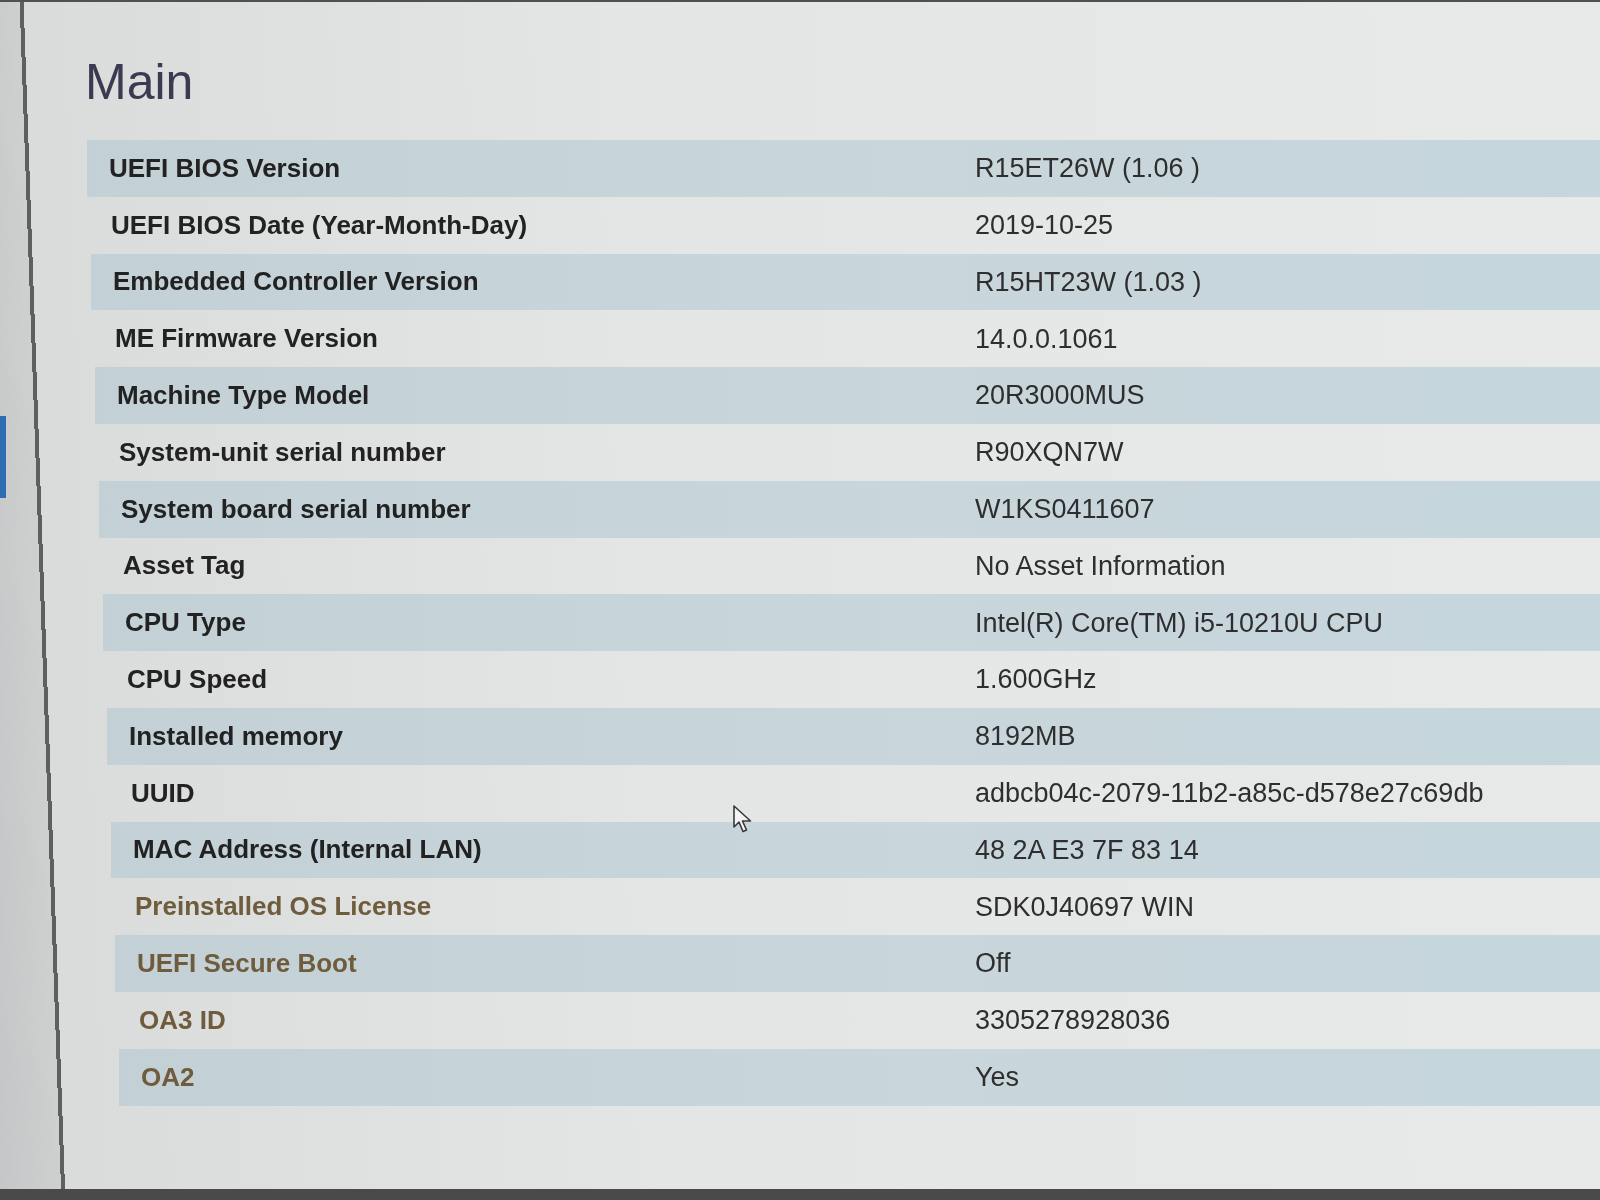  What do you see at coordinates (225, 168) in the screenshot?
I see `field-label: UEFI BIOS Version` at bounding box center [225, 168].